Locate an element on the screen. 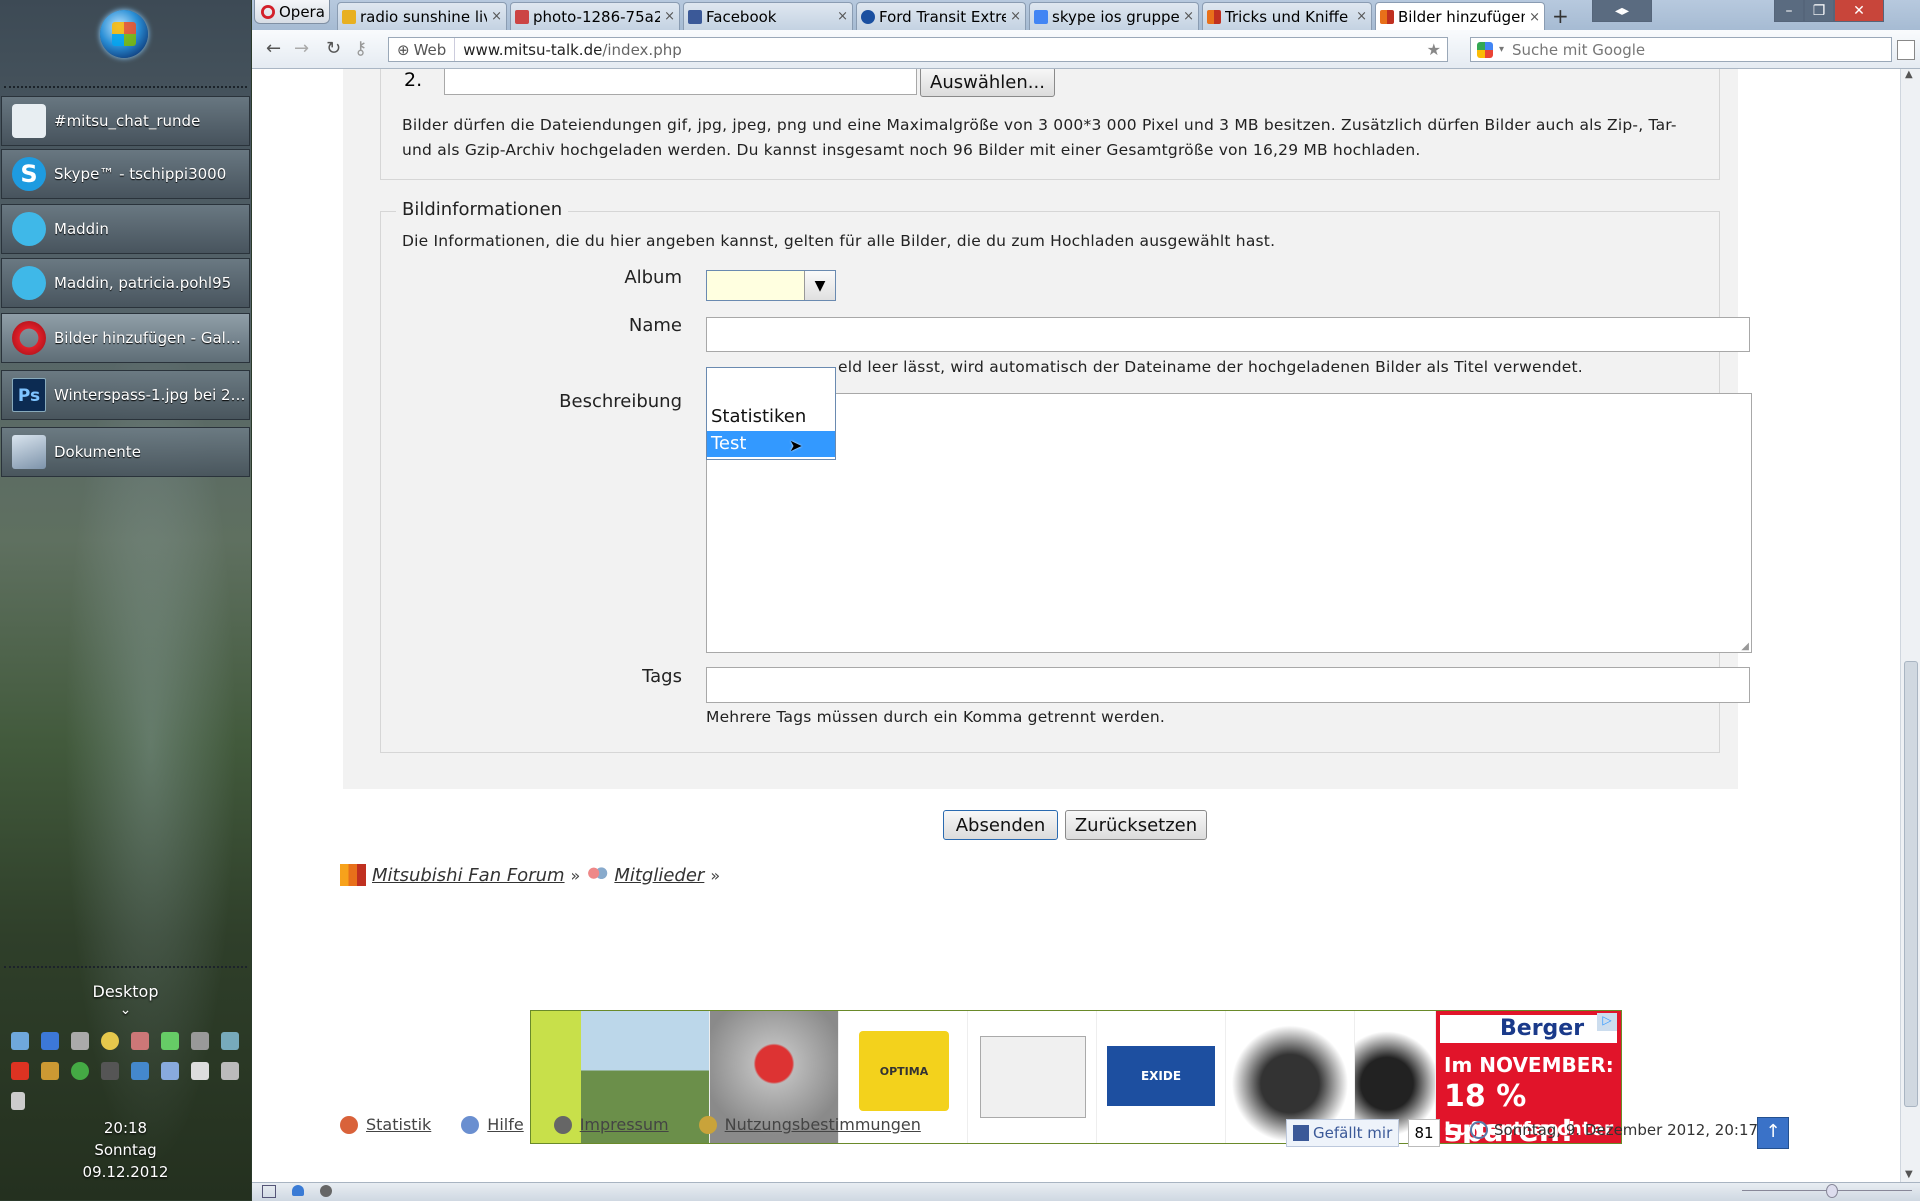 Image resolution: width=1920 pixels, height=1201 pixels. zoom-slider-handle is located at coordinates (1832, 1191).